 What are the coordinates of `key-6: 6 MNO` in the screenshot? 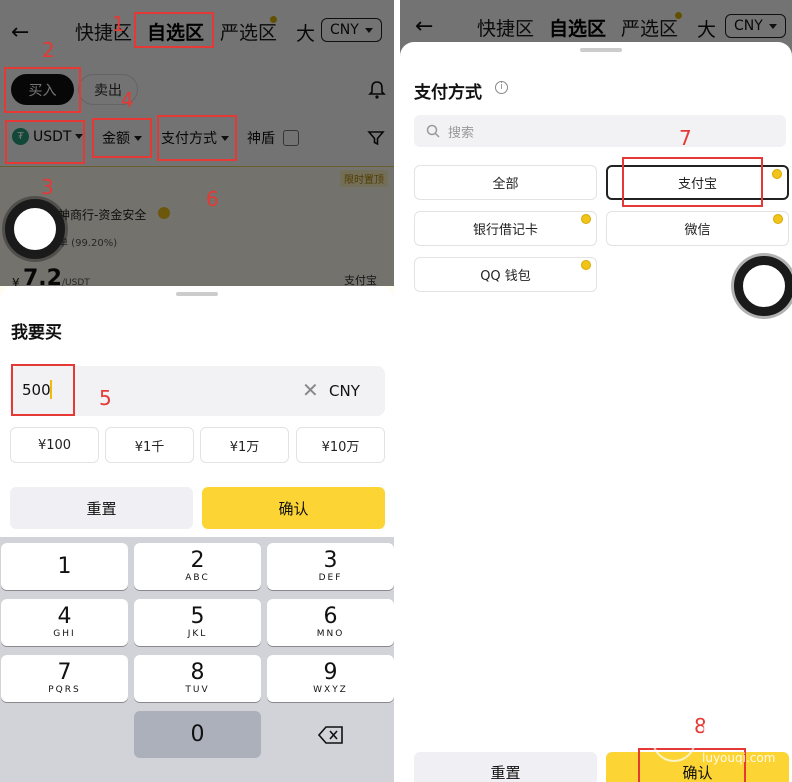 It's located at (330, 622).